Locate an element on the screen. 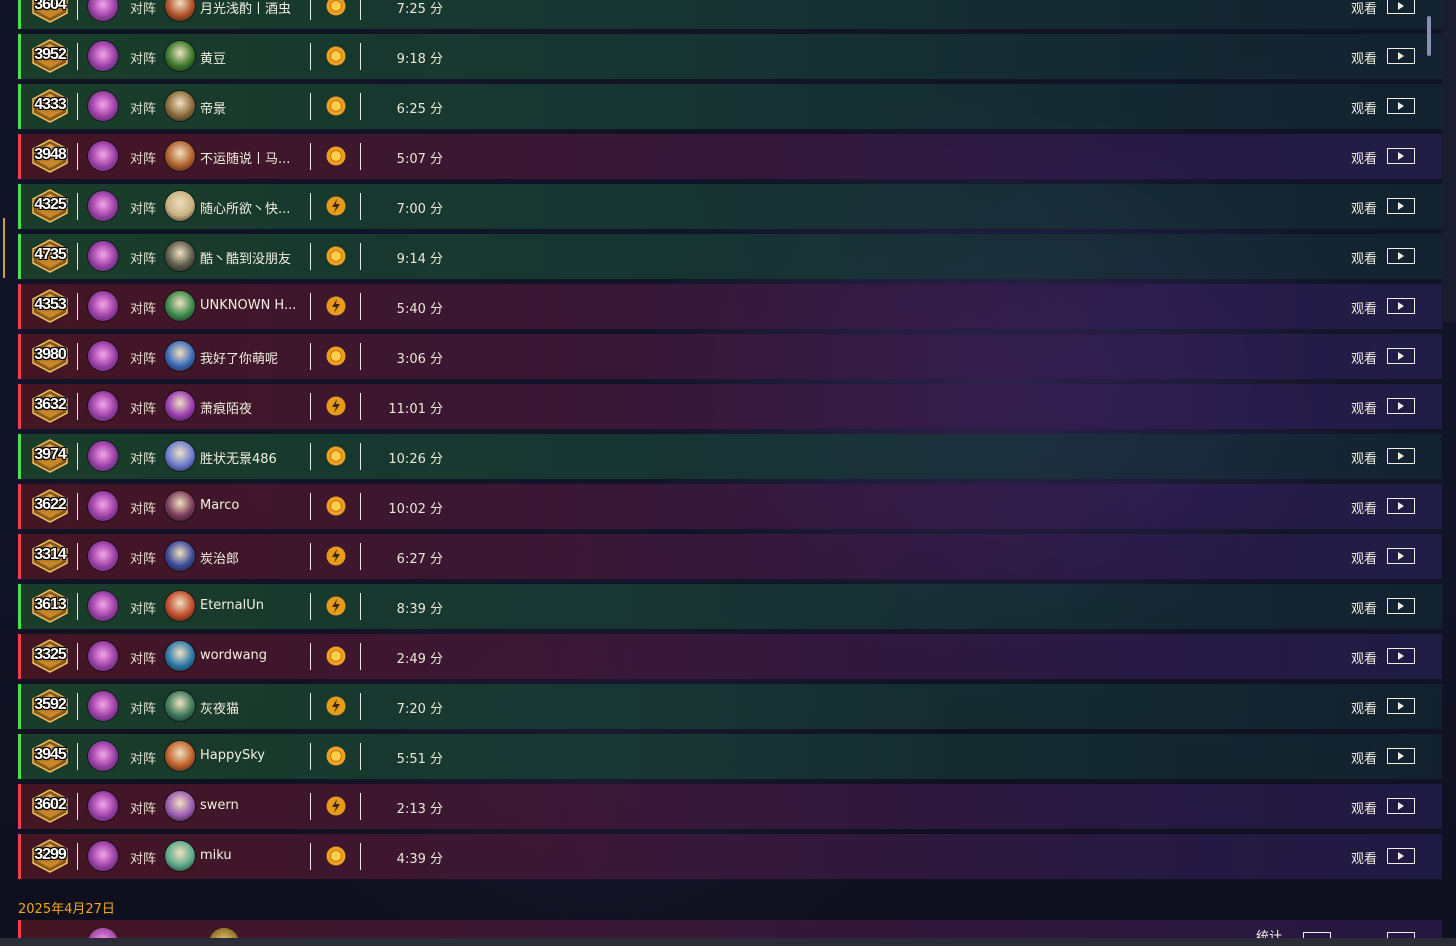 Image resolution: width=1456 pixels, height=946 pixels. opponent-name: 我好了你萌呢 is located at coordinates (239, 359).